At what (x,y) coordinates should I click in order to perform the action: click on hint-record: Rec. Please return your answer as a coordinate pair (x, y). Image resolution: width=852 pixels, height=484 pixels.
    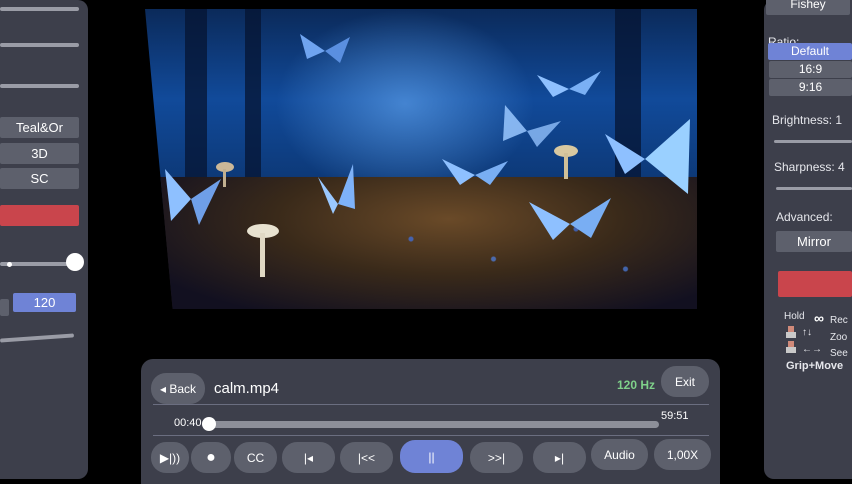
    Looking at the image, I should click on (839, 320).